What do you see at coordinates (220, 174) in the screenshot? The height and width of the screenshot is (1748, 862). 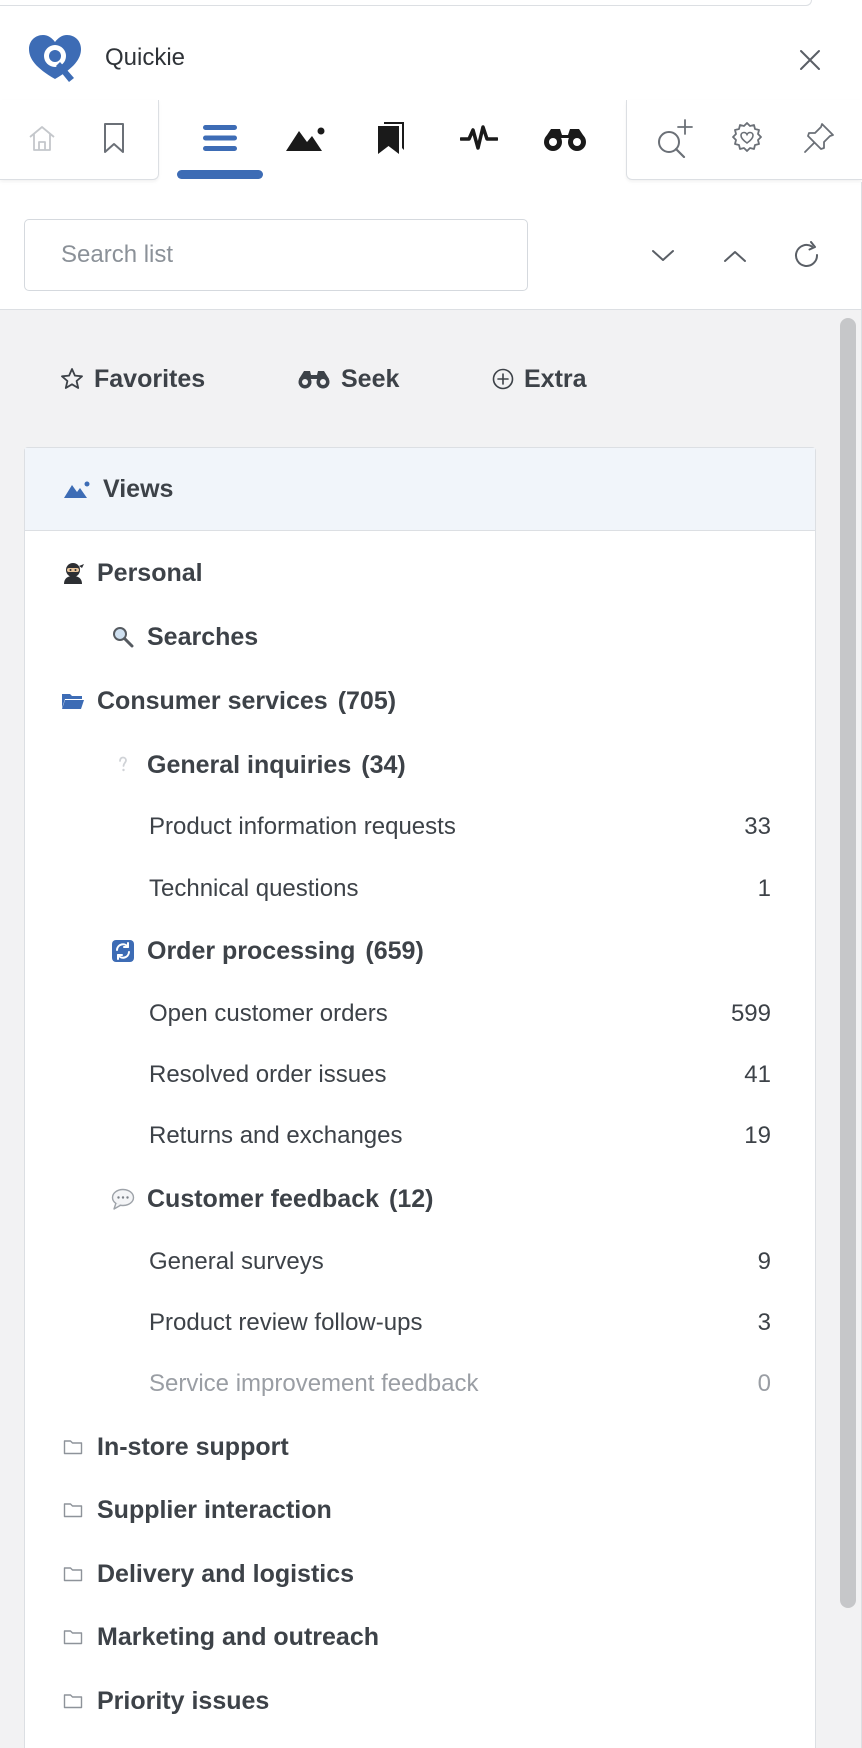 I see `active-tab-indicator` at bounding box center [220, 174].